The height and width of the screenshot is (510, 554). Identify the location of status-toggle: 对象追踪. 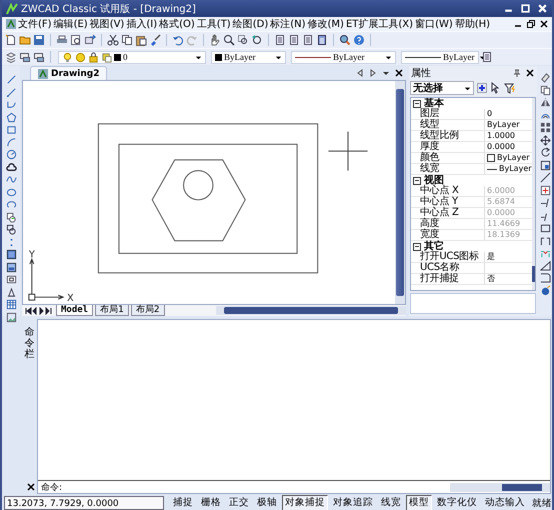
(353, 502).